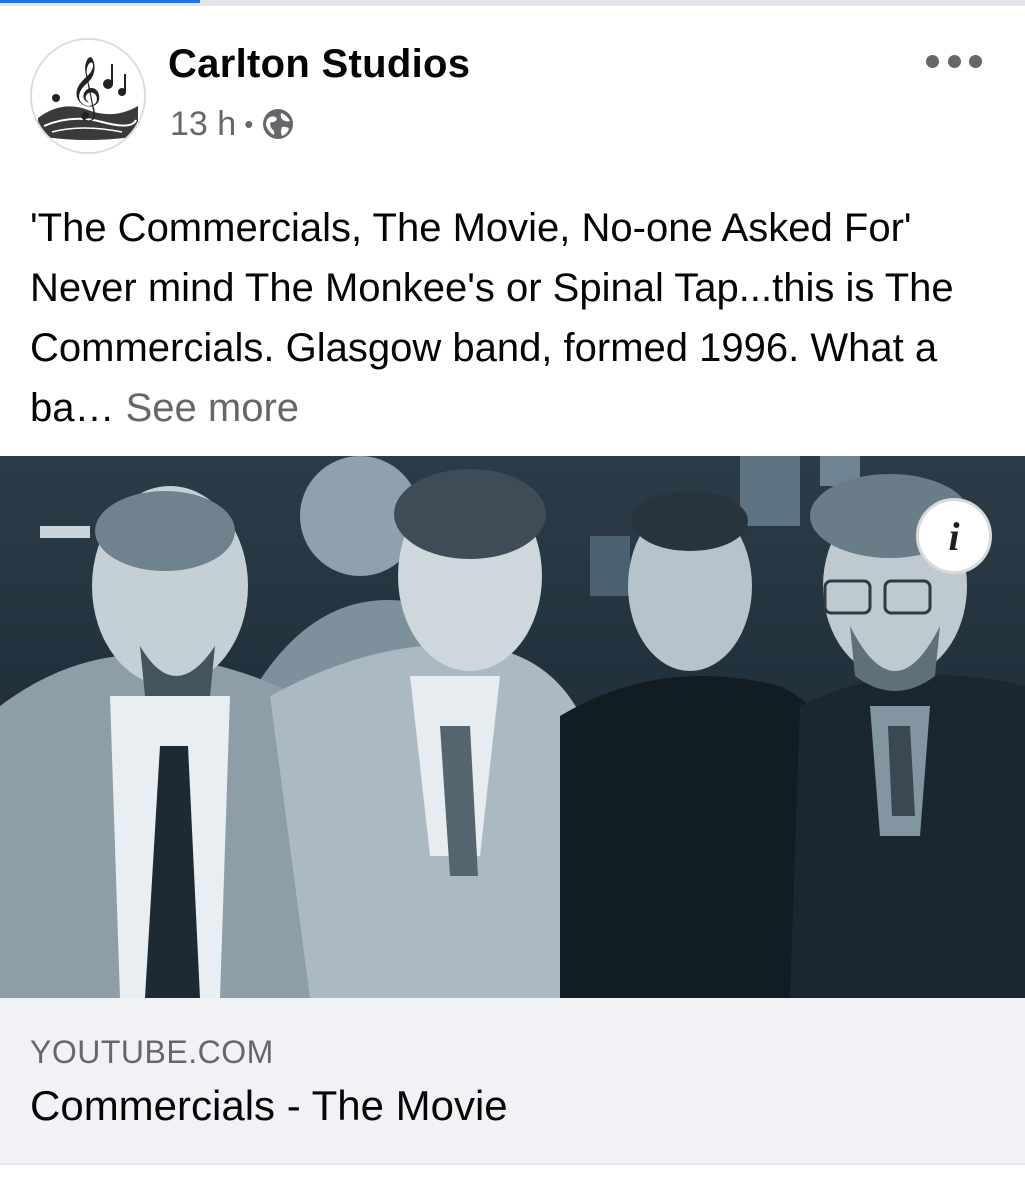 Image resolution: width=1025 pixels, height=1200 pixels. Describe the element at coordinates (512, 1081) in the screenshot. I see `link-preview-caption: YOUTUBE.COM Commercials - The Movie` at that location.